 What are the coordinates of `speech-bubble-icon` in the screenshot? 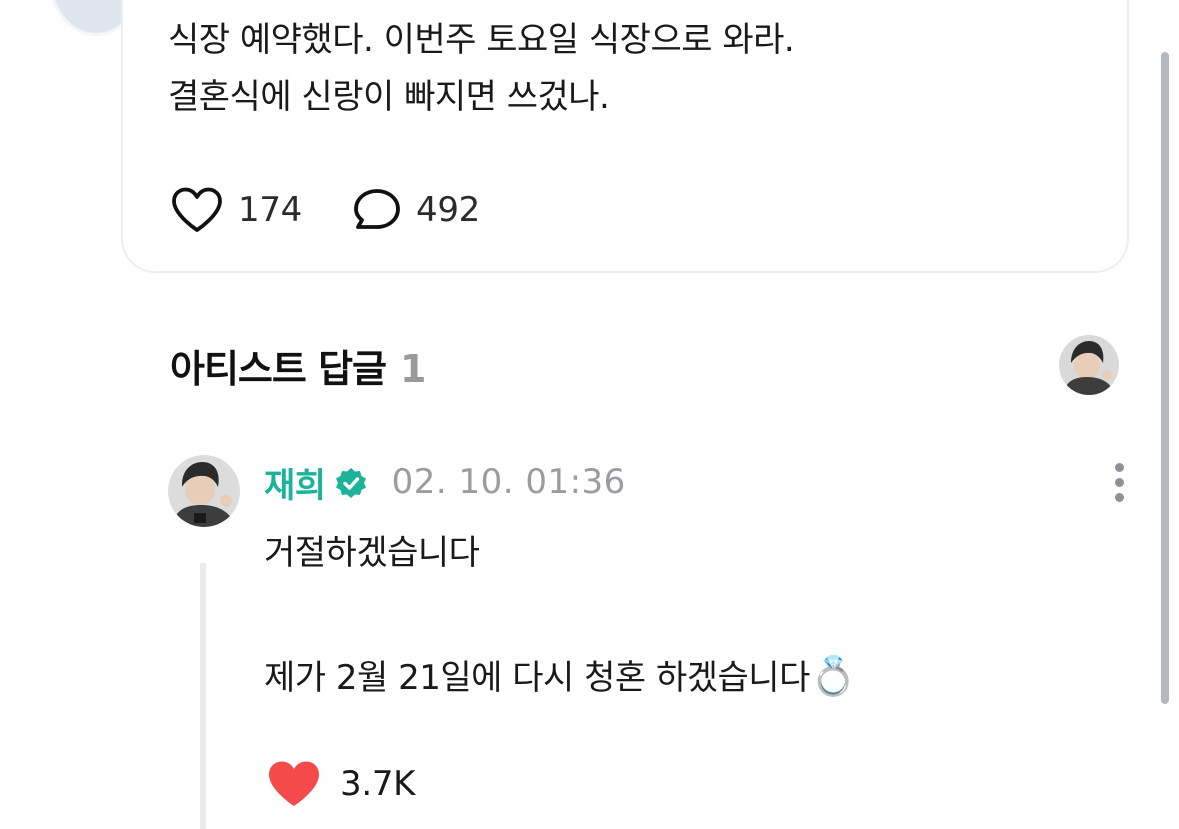 It's located at (377, 209).